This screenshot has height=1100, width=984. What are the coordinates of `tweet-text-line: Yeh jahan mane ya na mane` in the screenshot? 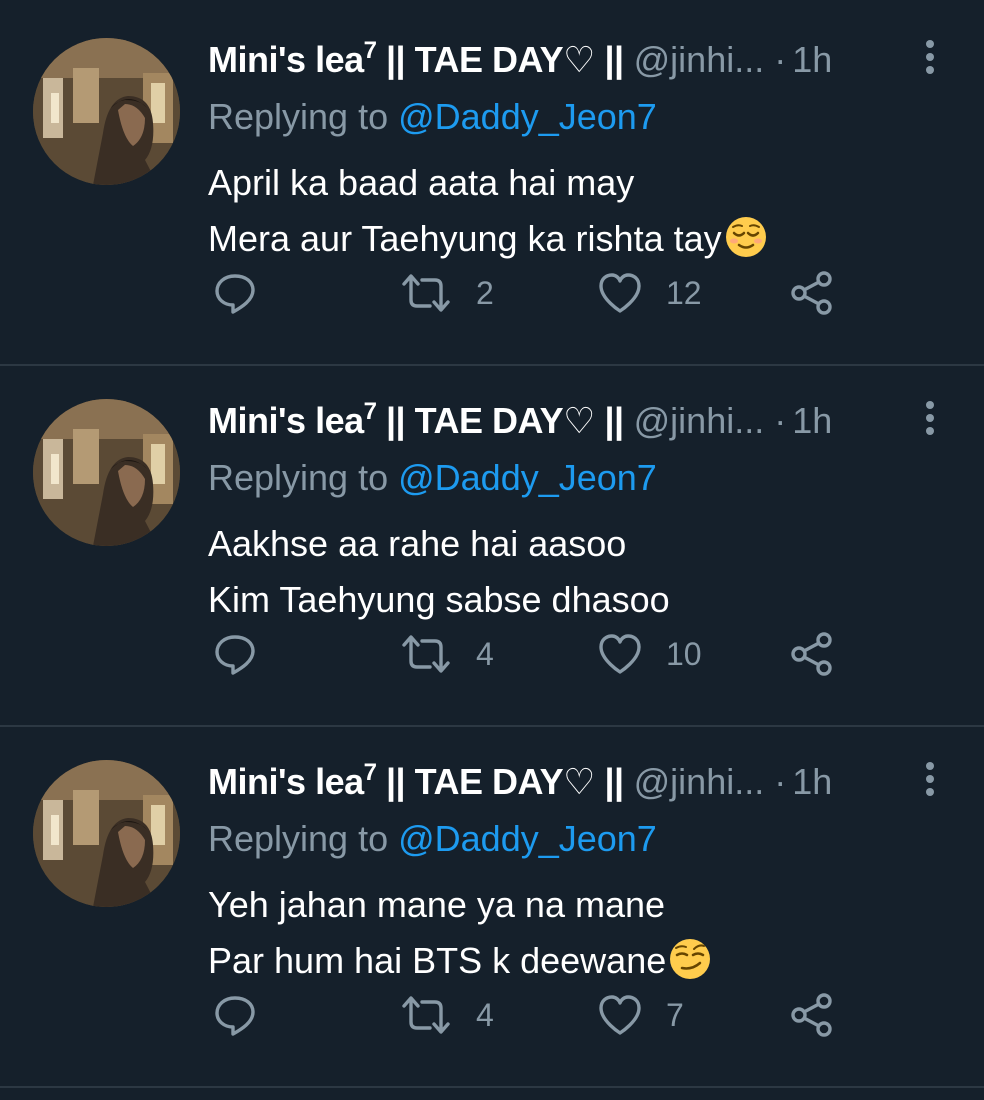 It's located at (437, 904).